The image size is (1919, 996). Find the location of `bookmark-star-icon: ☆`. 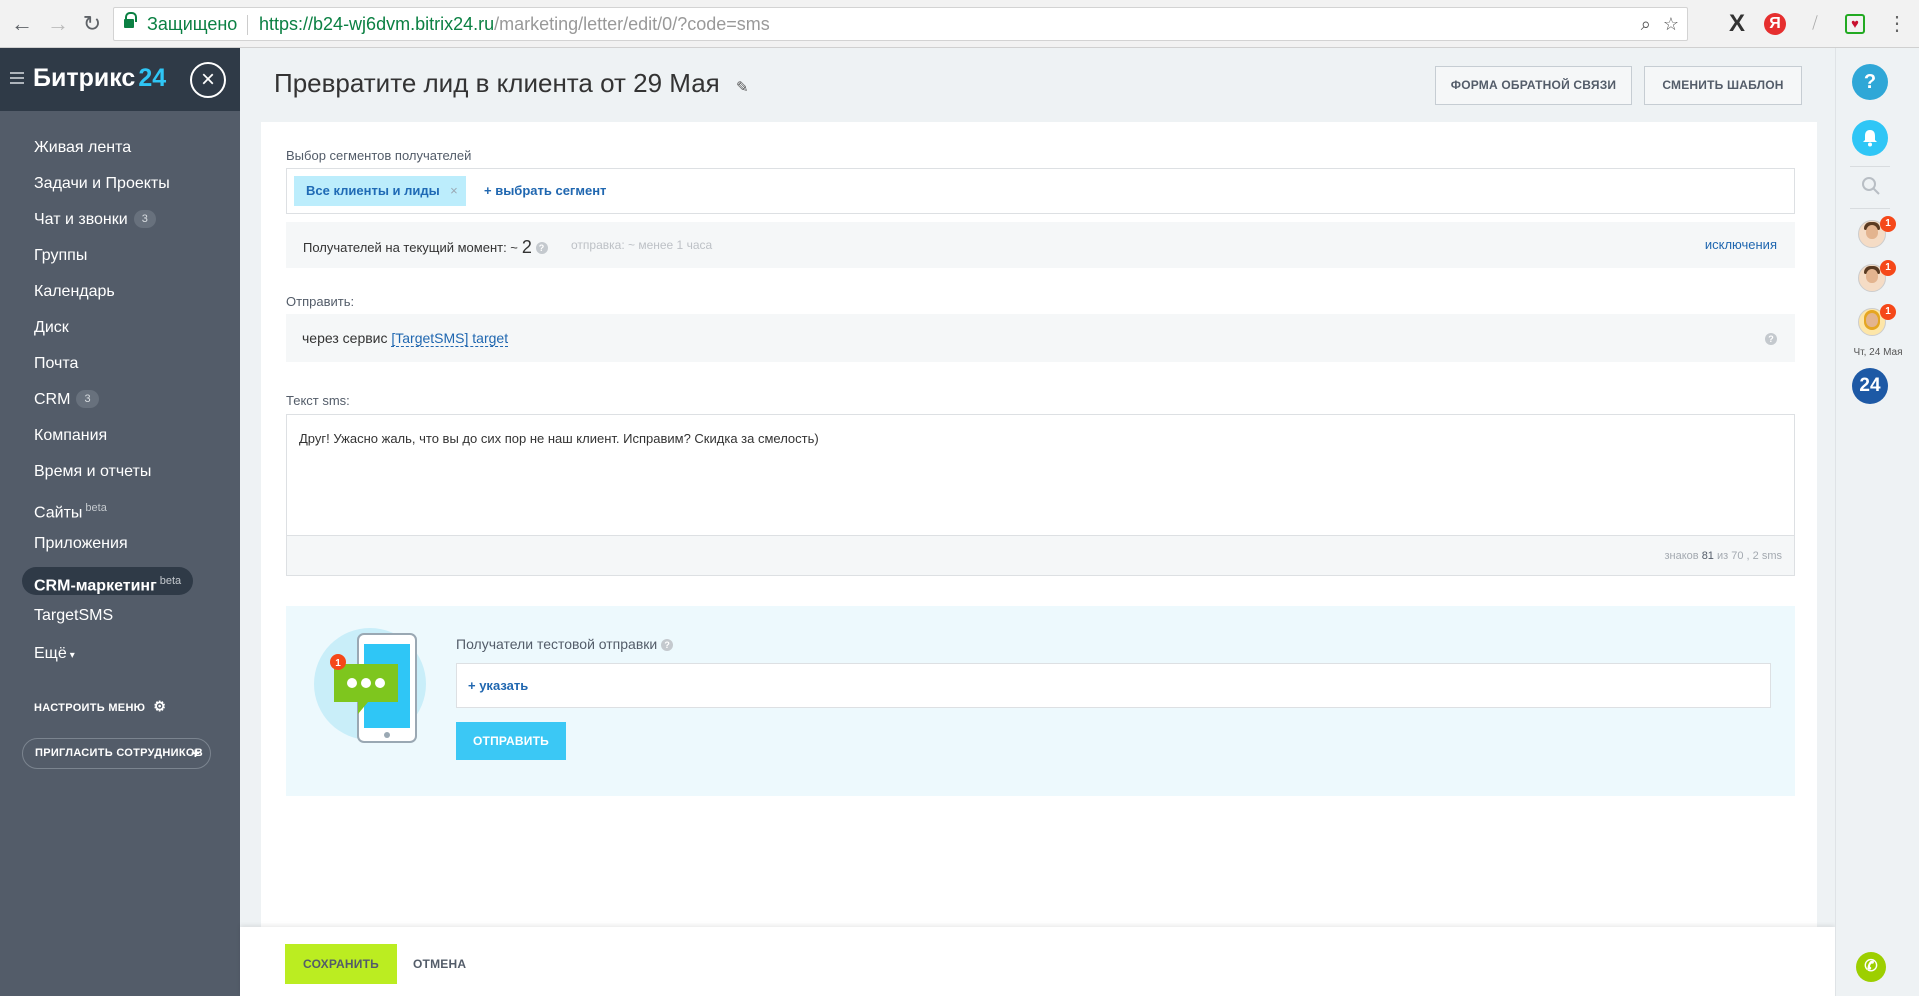

bookmark-star-icon: ☆ is located at coordinates (1671, 24).